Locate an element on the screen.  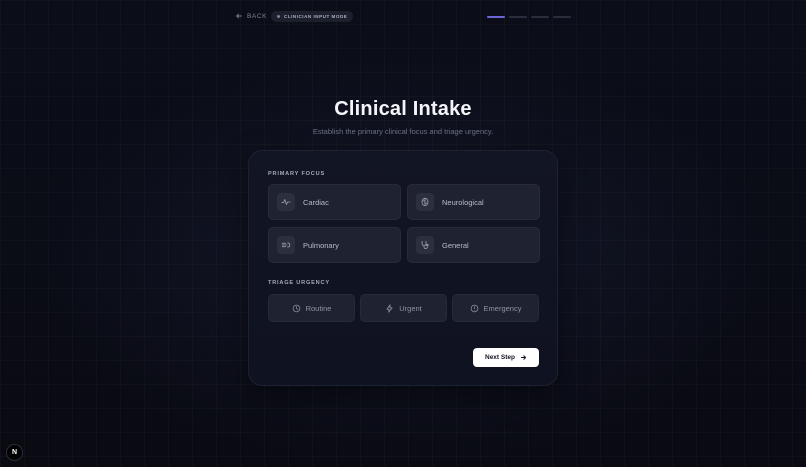
urgency-option-label: Emergency is located at coordinates (502, 308).